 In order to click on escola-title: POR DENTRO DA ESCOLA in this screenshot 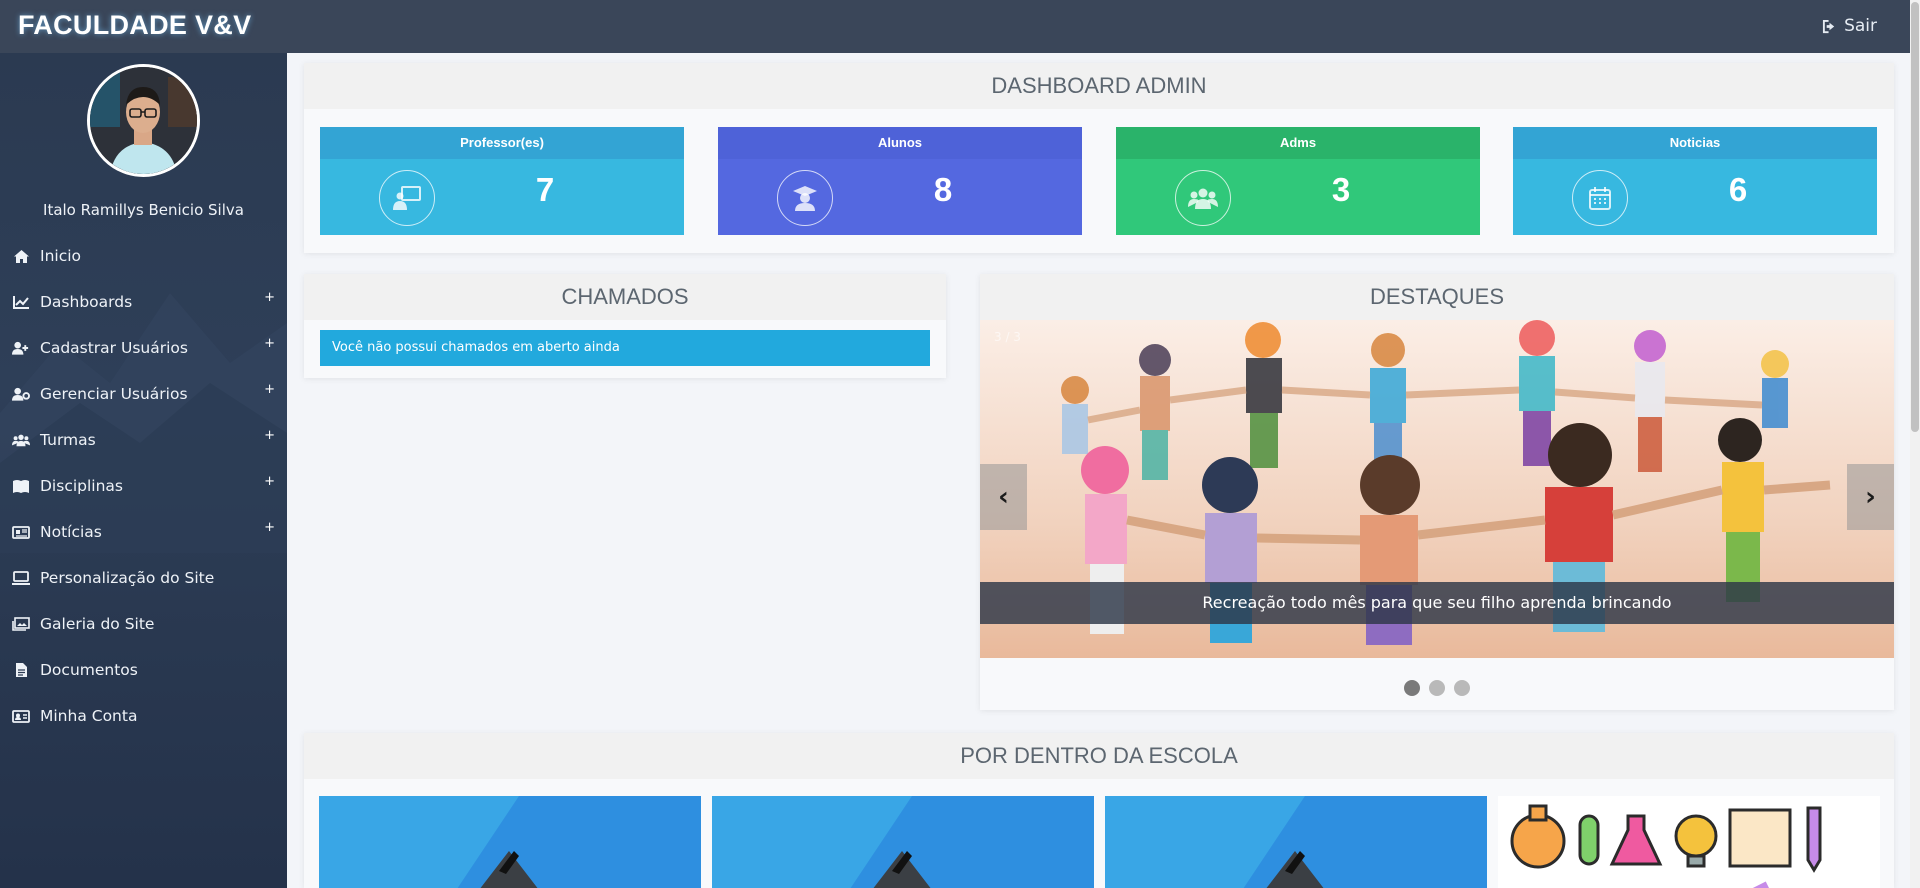, I will do `click(1099, 756)`.